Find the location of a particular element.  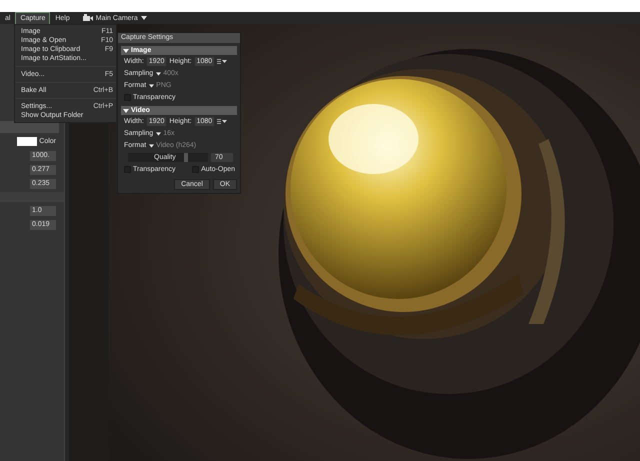

slider-thumb is located at coordinates (186, 157).